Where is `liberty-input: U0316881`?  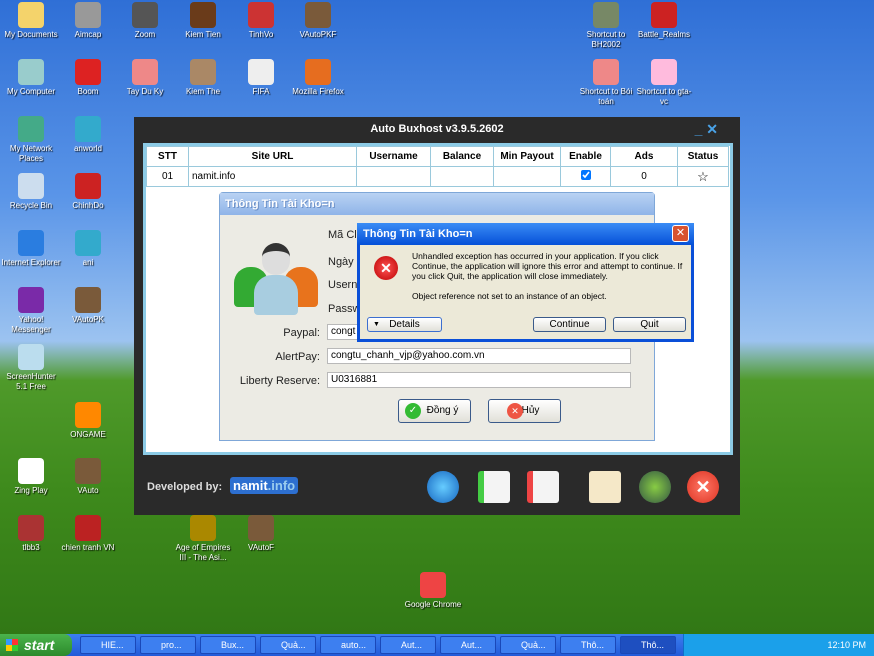 liberty-input: U0316881 is located at coordinates (479, 380).